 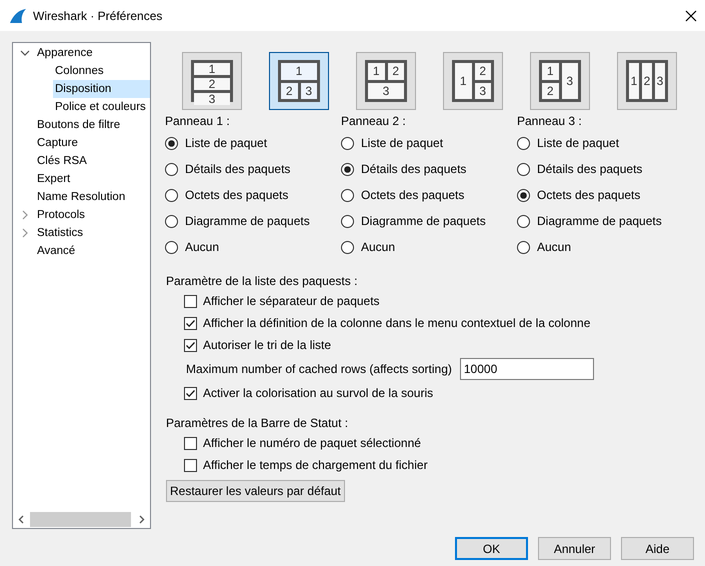 I want to click on group-label: Panneau 2 :, so click(x=373, y=121).